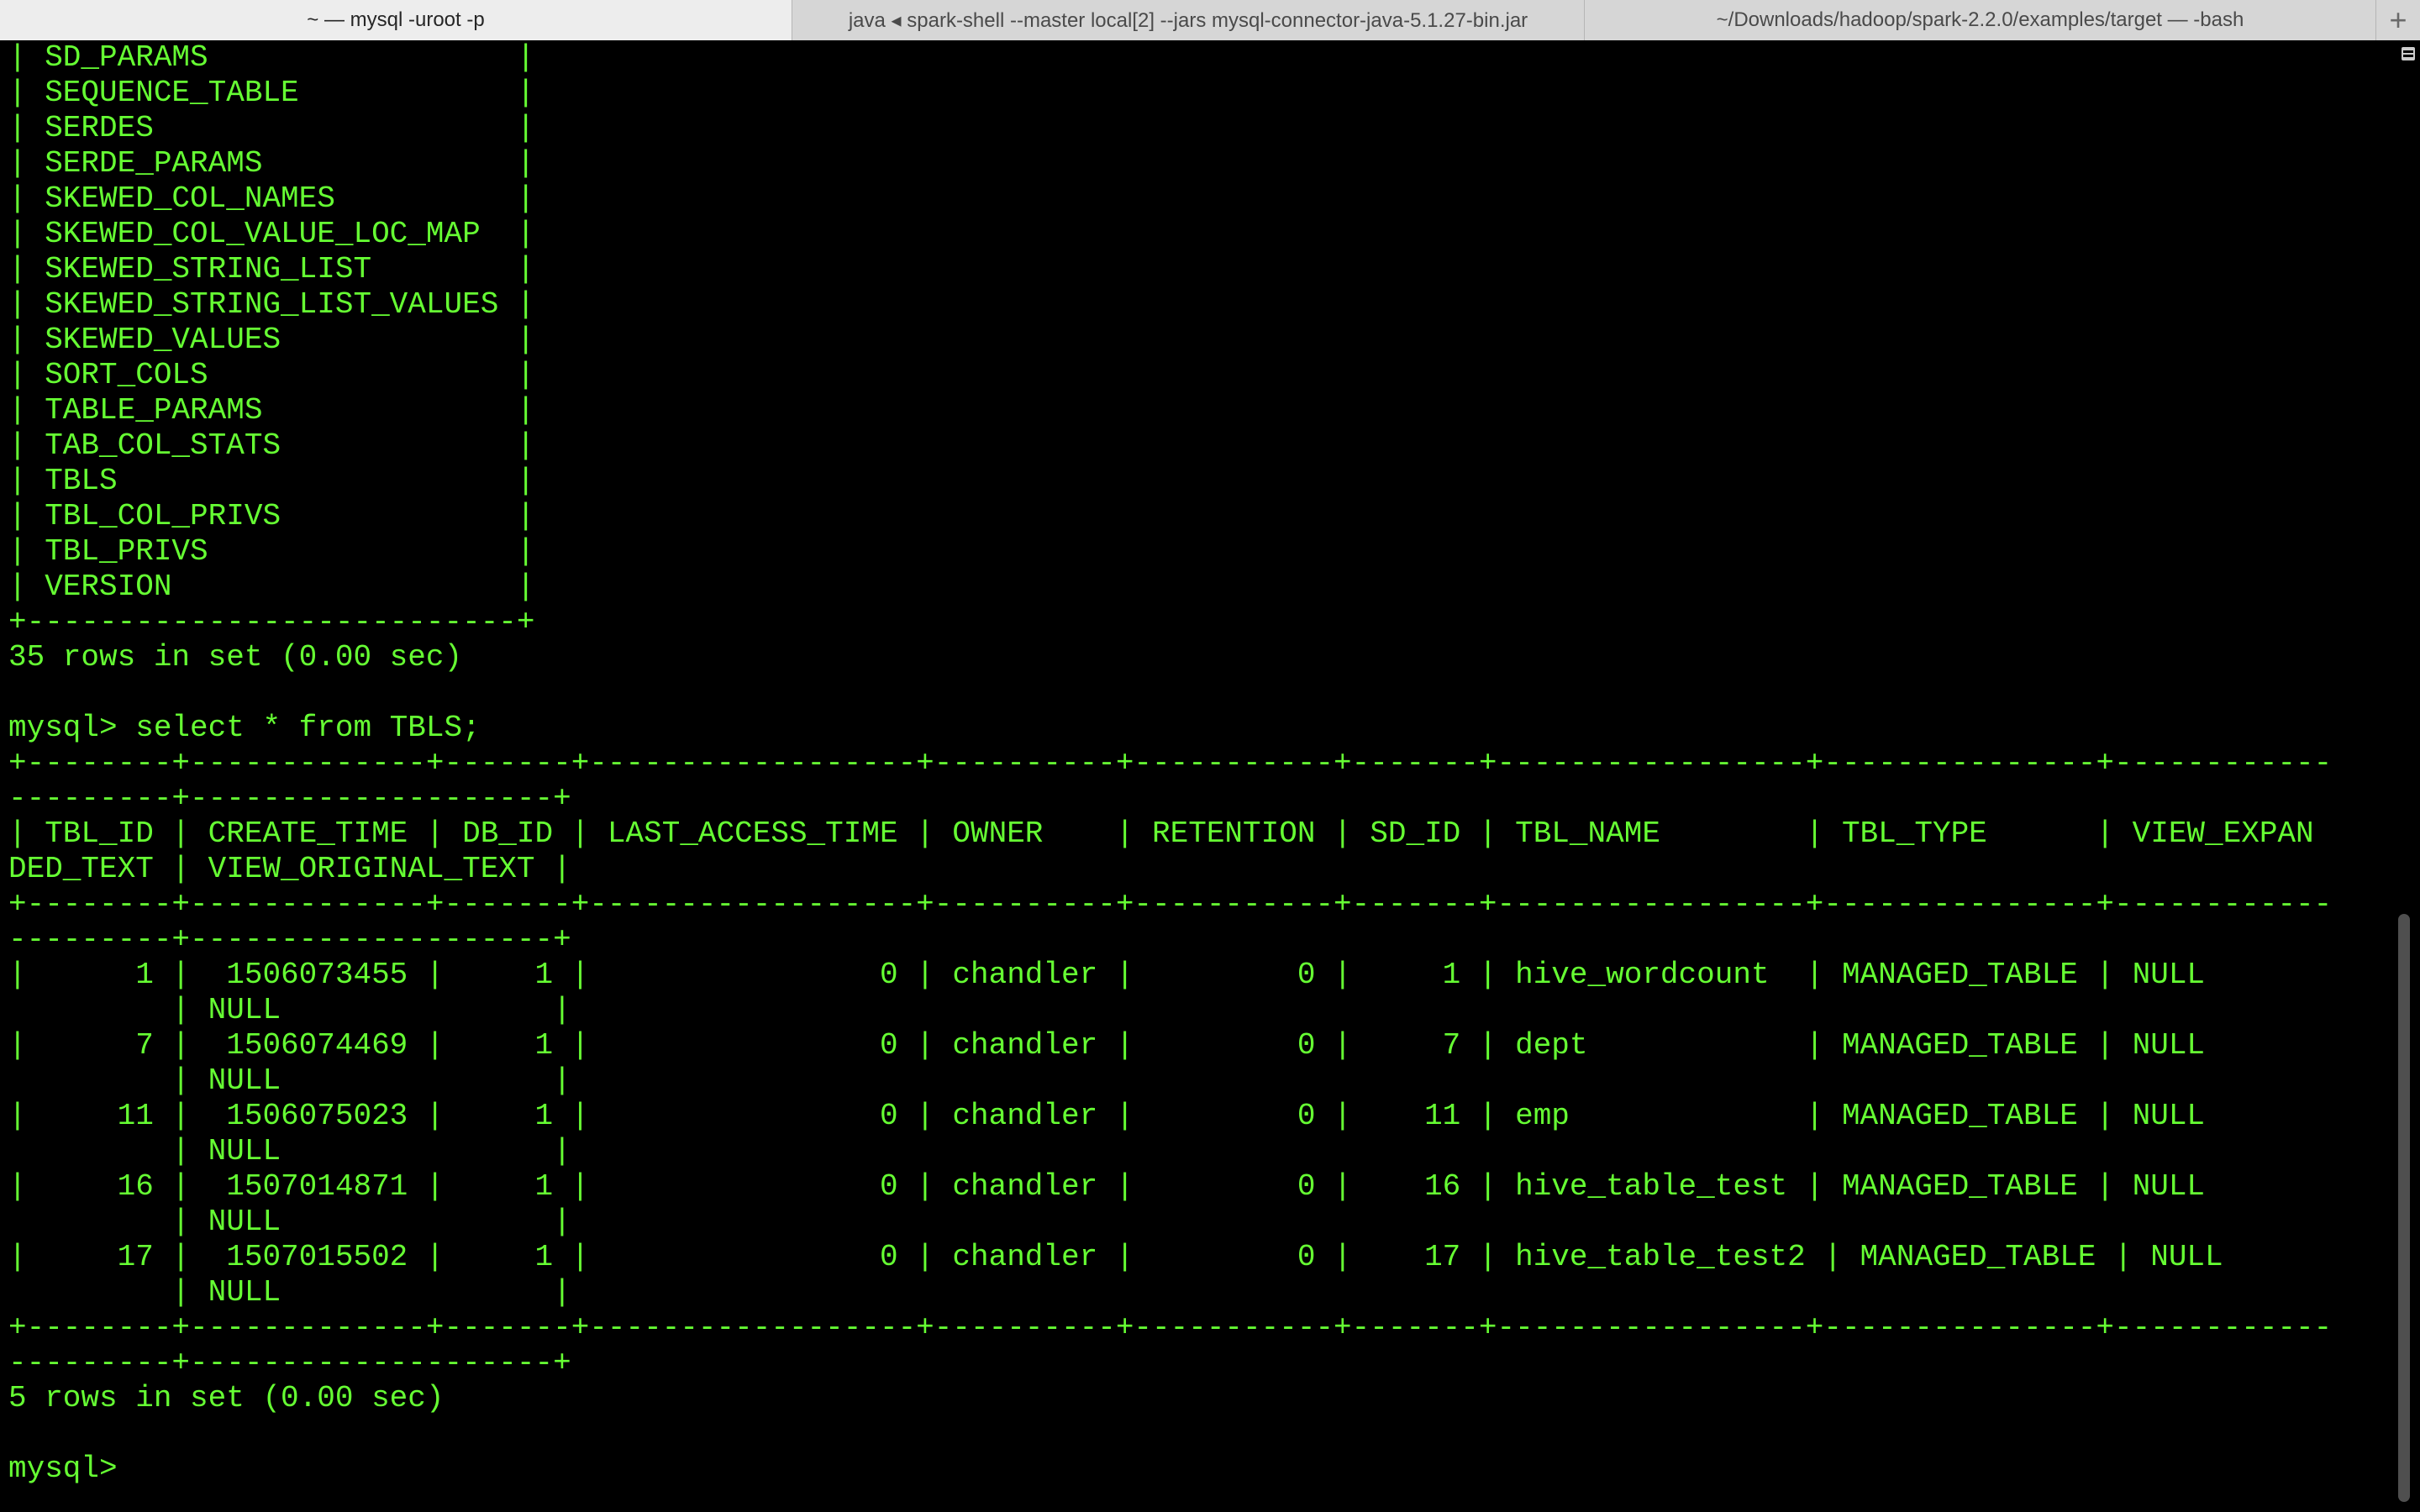 The height and width of the screenshot is (1512, 2420). I want to click on tab-mysql: ~ — mysql -uroot -p, so click(396, 20).